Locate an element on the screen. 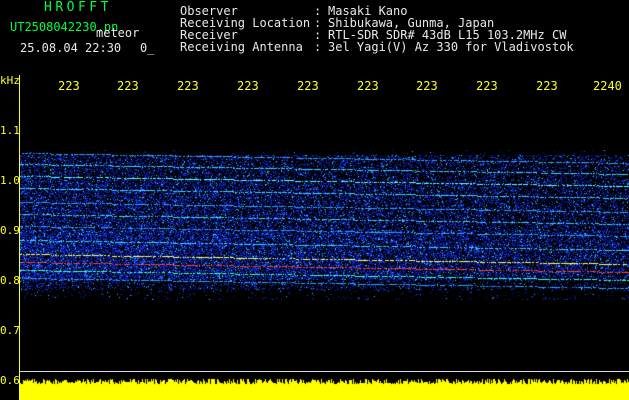 This screenshot has height=400, width=629. app-title: HROFFT is located at coordinates (78, 7).